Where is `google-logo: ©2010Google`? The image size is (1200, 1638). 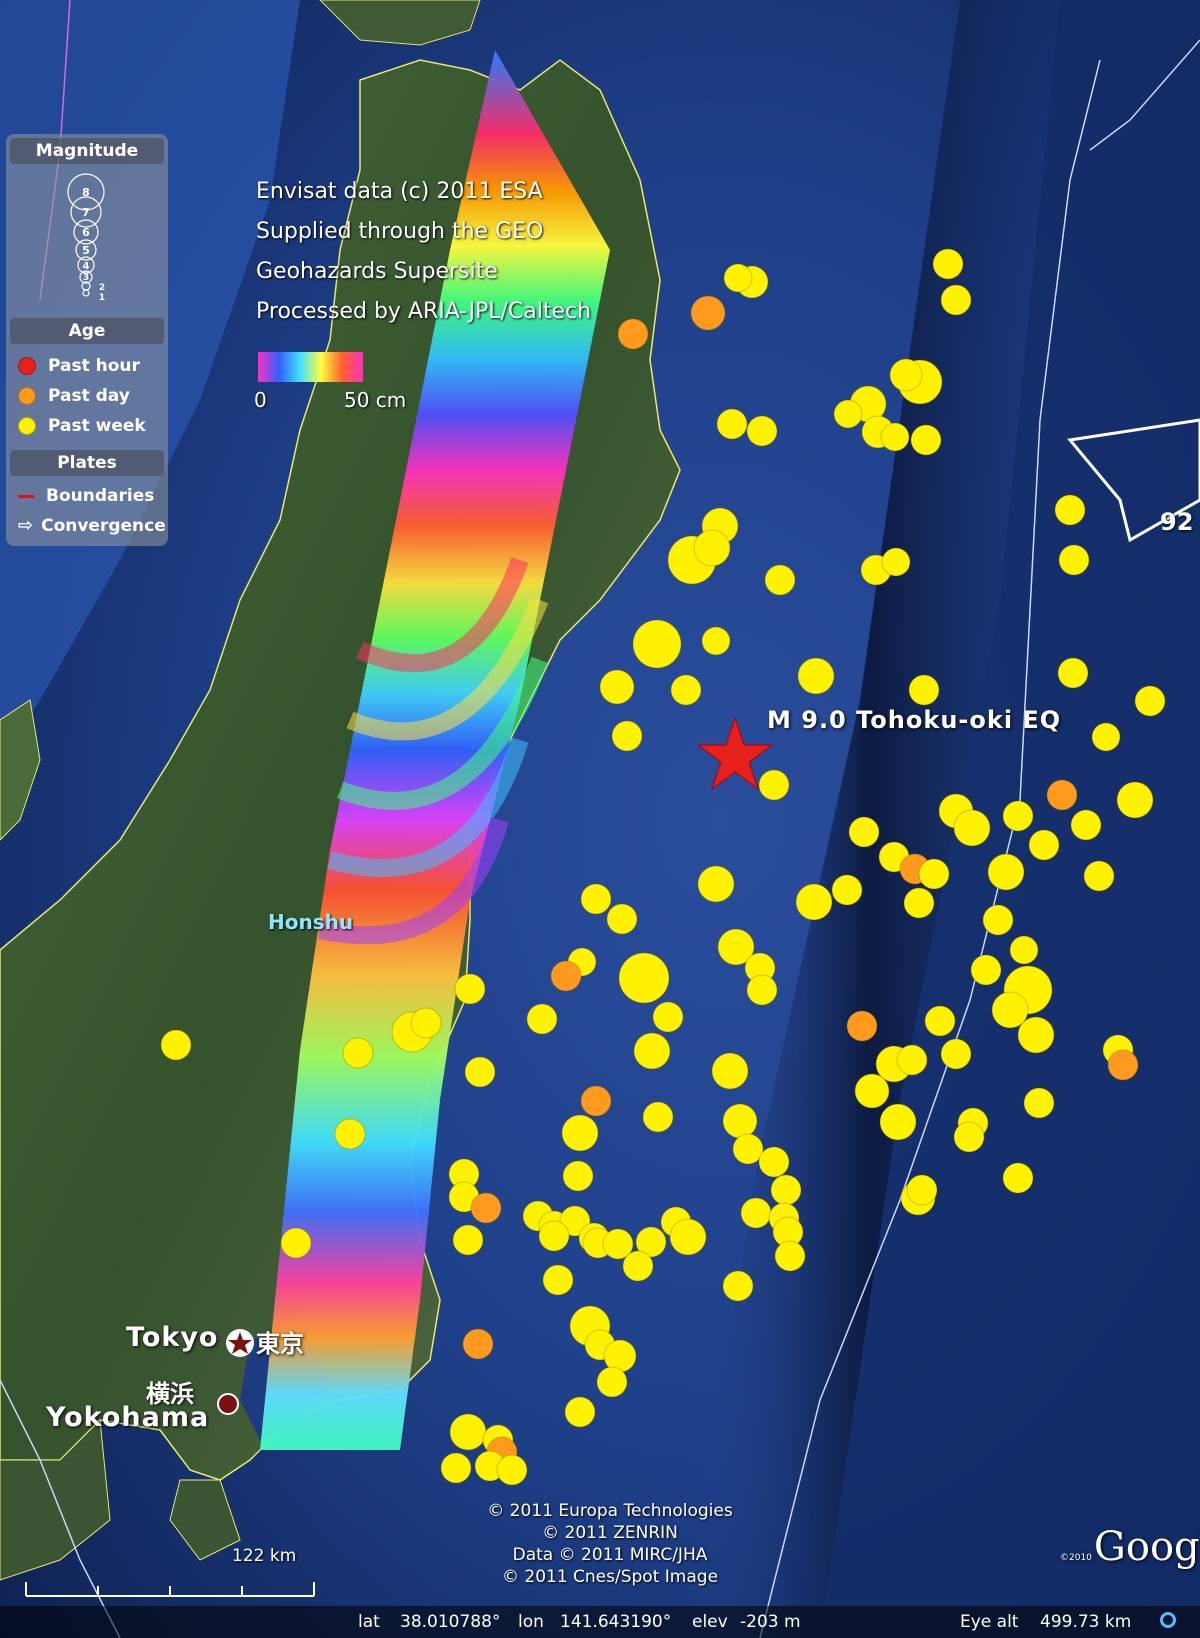
google-logo: ©2010Google is located at coordinates (1130, 1547).